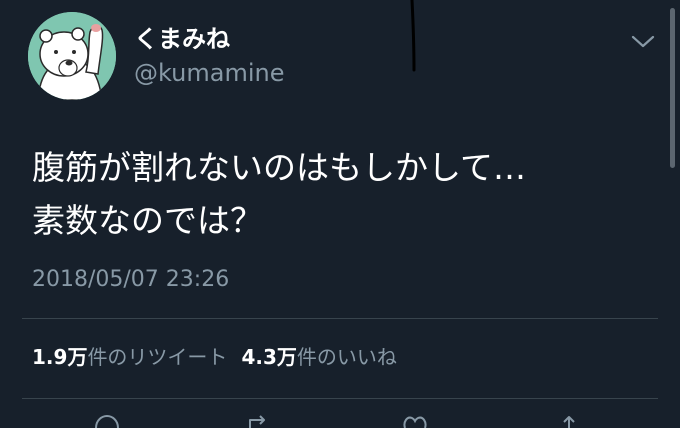  Describe the element at coordinates (259, 421) in the screenshot. I see `retweet-icon` at that location.